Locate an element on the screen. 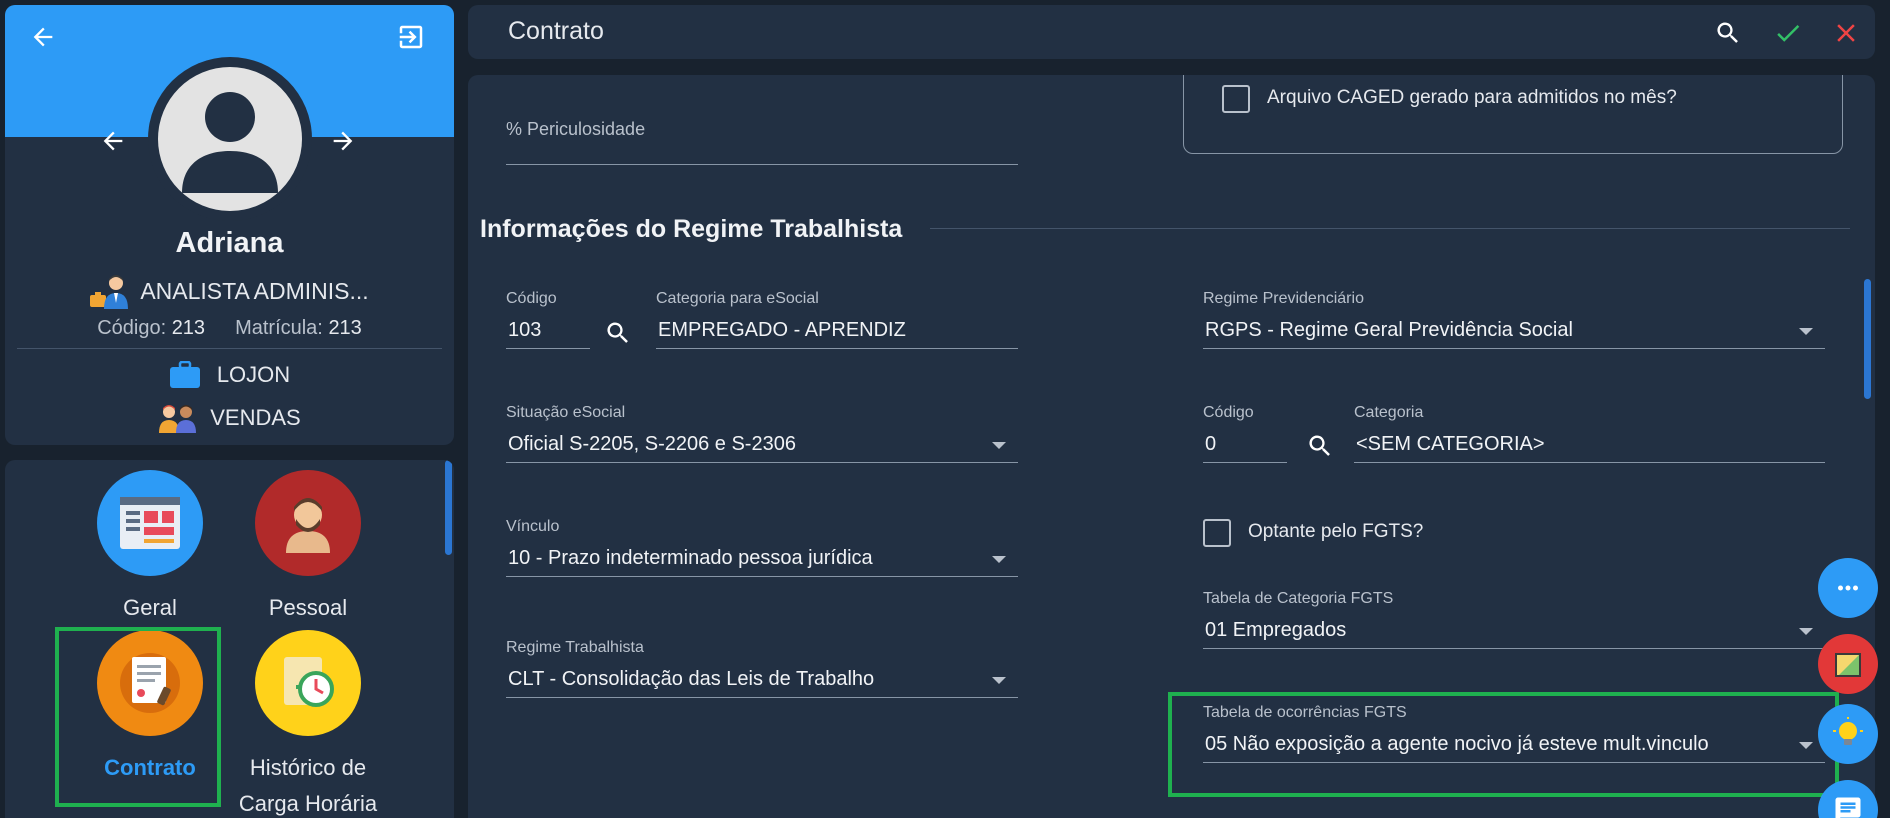 Image resolution: width=1890 pixels, height=818 pixels. next-employee-button is located at coordinates (343, 141).